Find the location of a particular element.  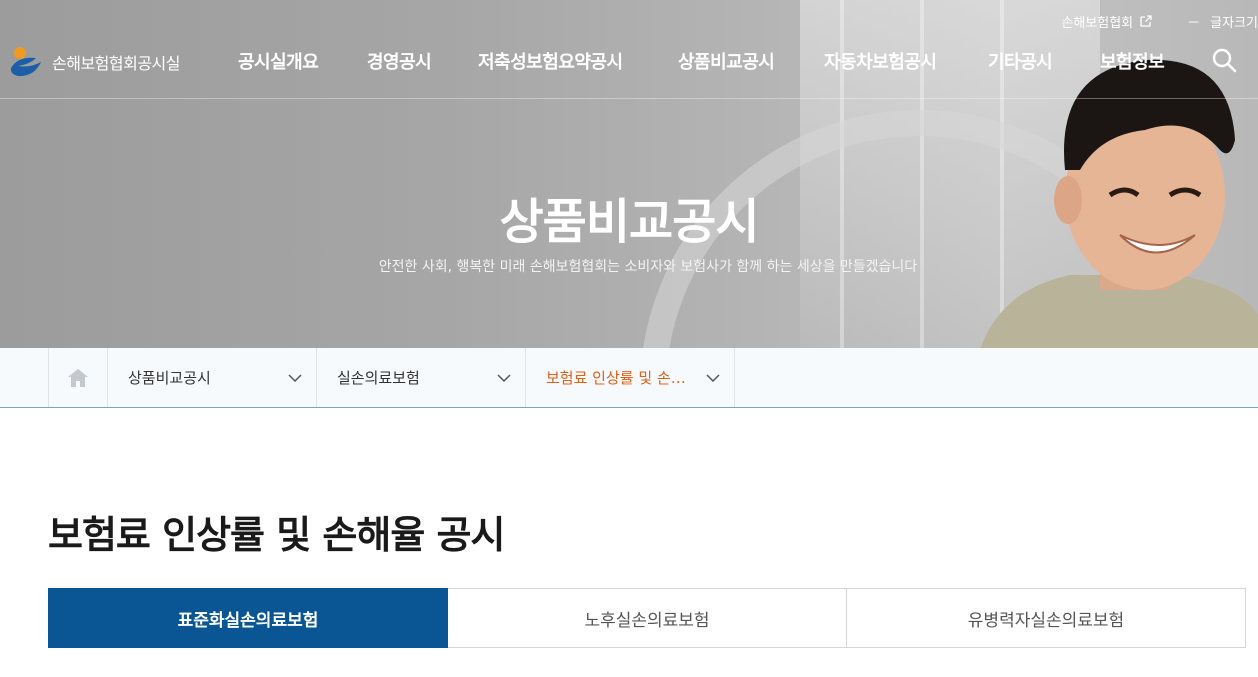

home-icon is located at coordinates (78, 377).